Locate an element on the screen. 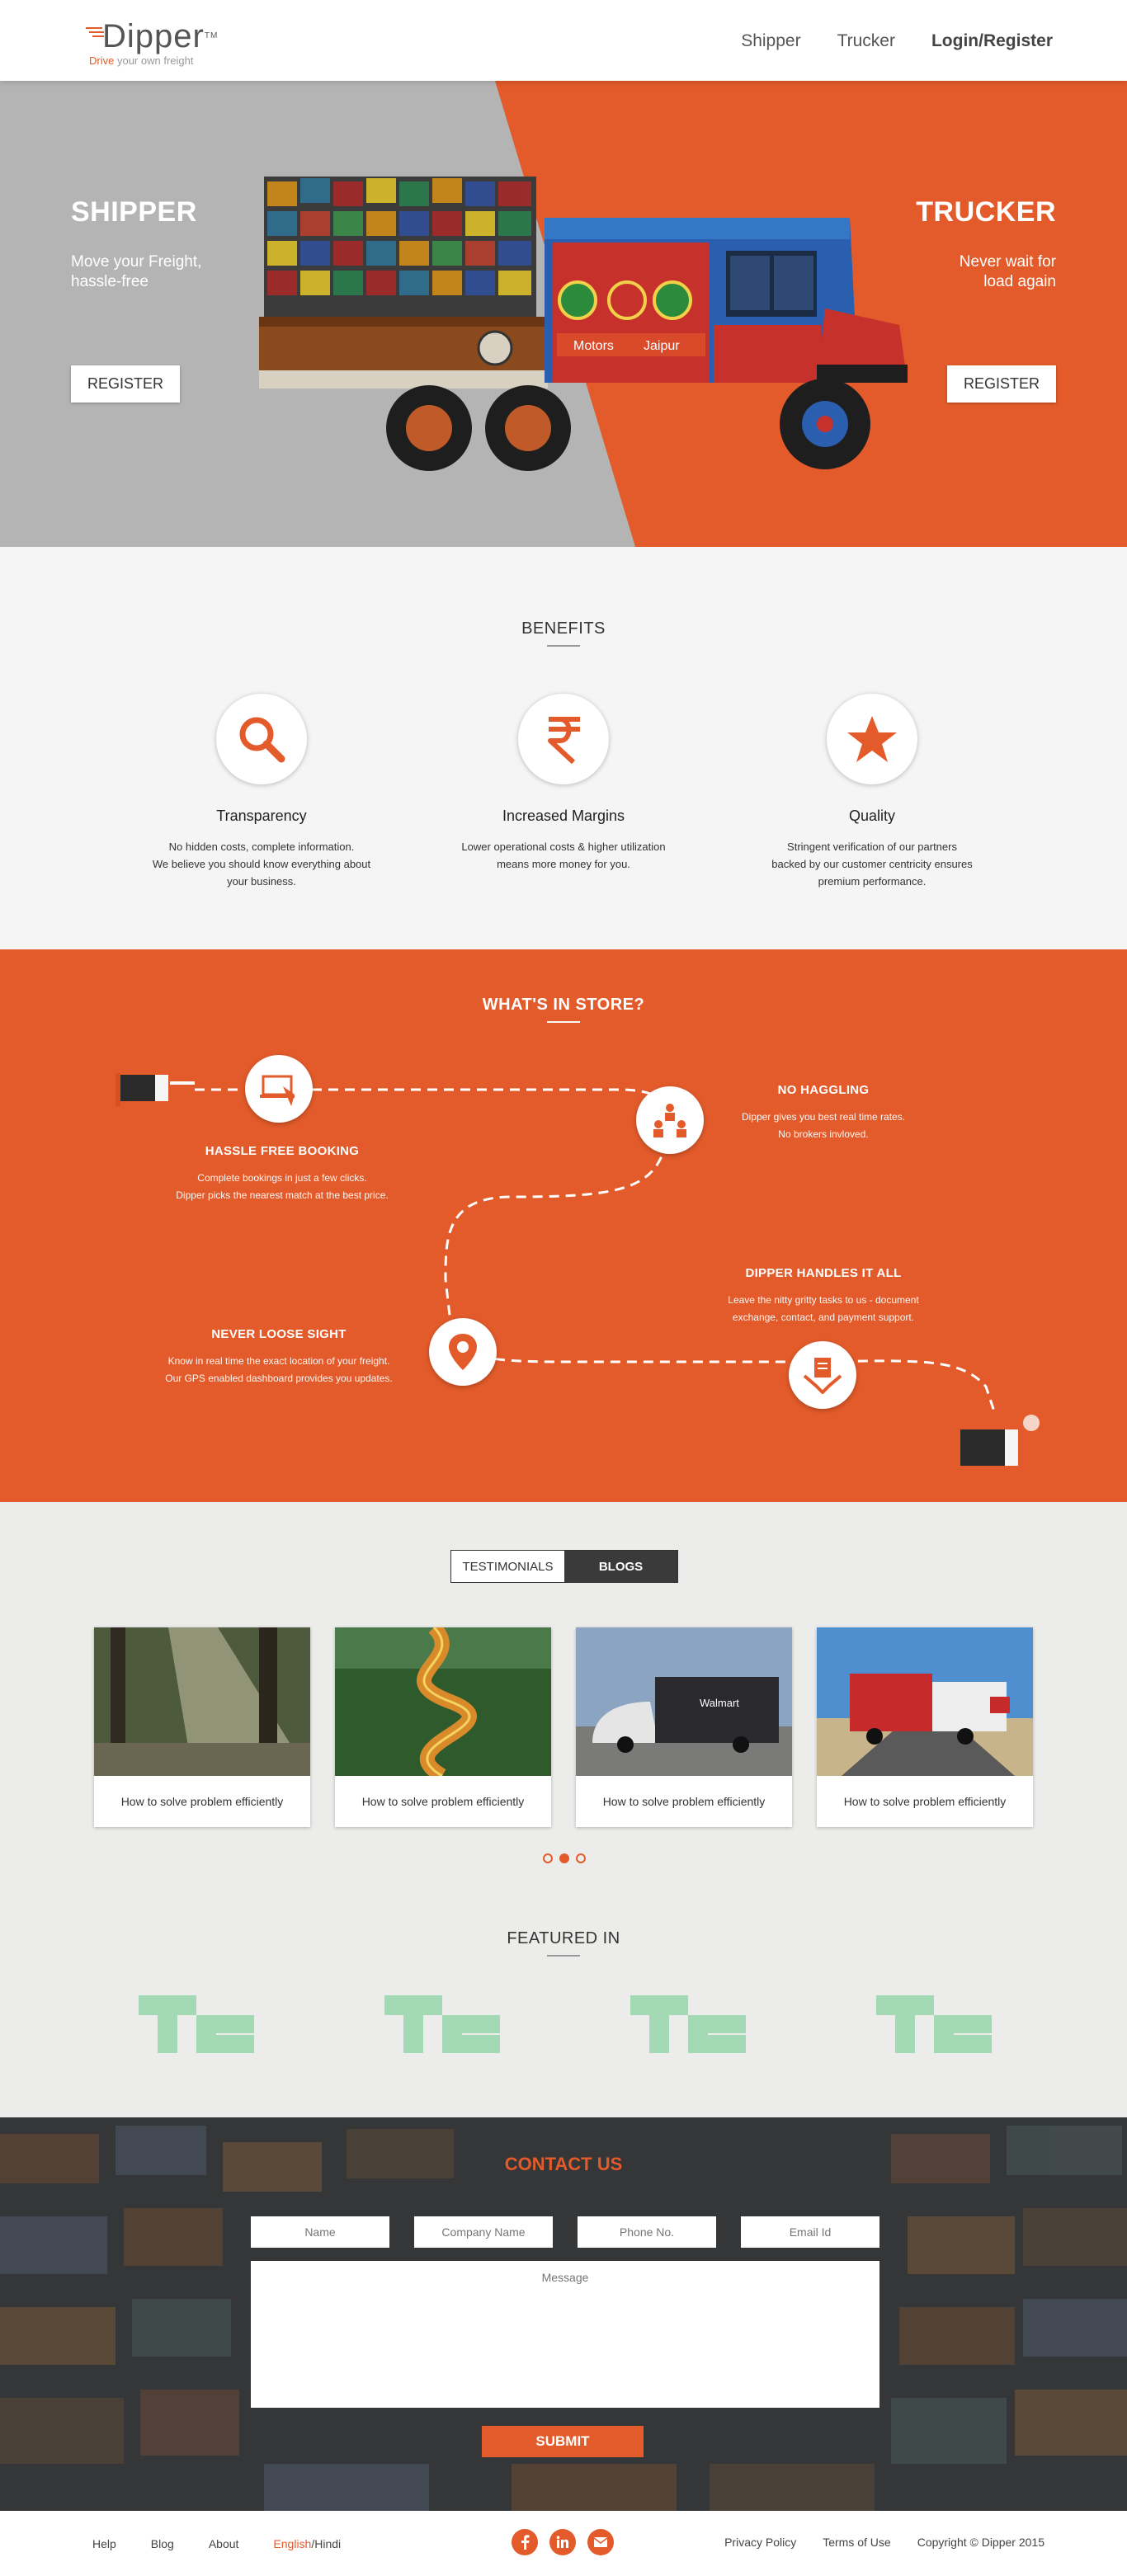  linkedin-icon is located at coordinates (562, 2542).